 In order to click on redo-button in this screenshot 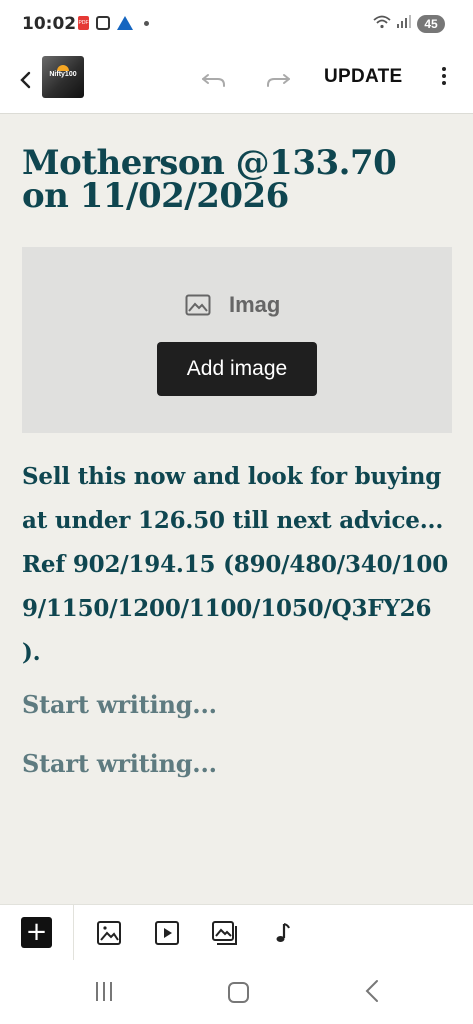, I will do `click(278, 79)`.